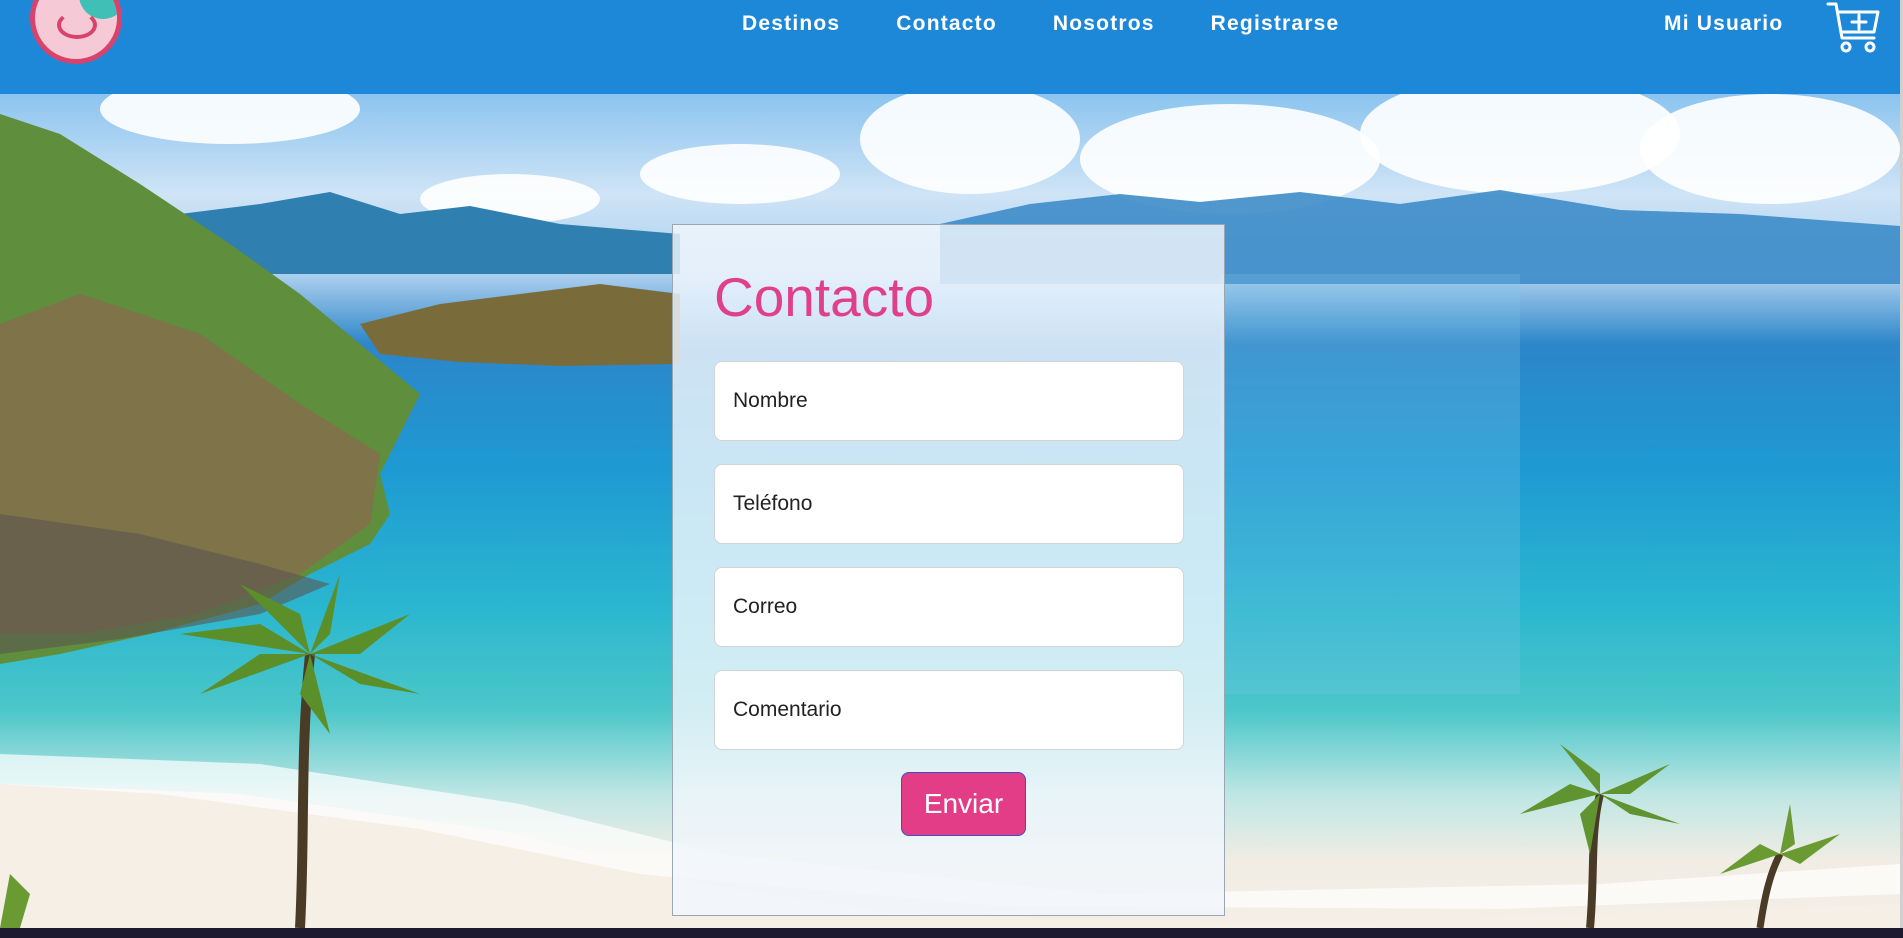 This screenshot has height=938, width=1903. I want to click on nav-link-nosotros: Nosotros, so click(1104, 24).